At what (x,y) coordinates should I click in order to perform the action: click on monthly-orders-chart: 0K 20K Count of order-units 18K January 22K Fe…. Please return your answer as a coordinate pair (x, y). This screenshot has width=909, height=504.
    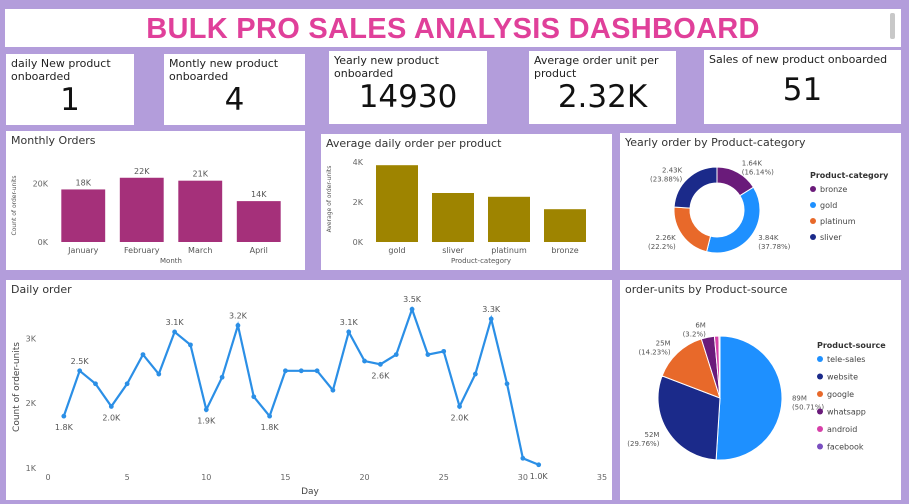
    Looking at the image, I should click on (146, 216).